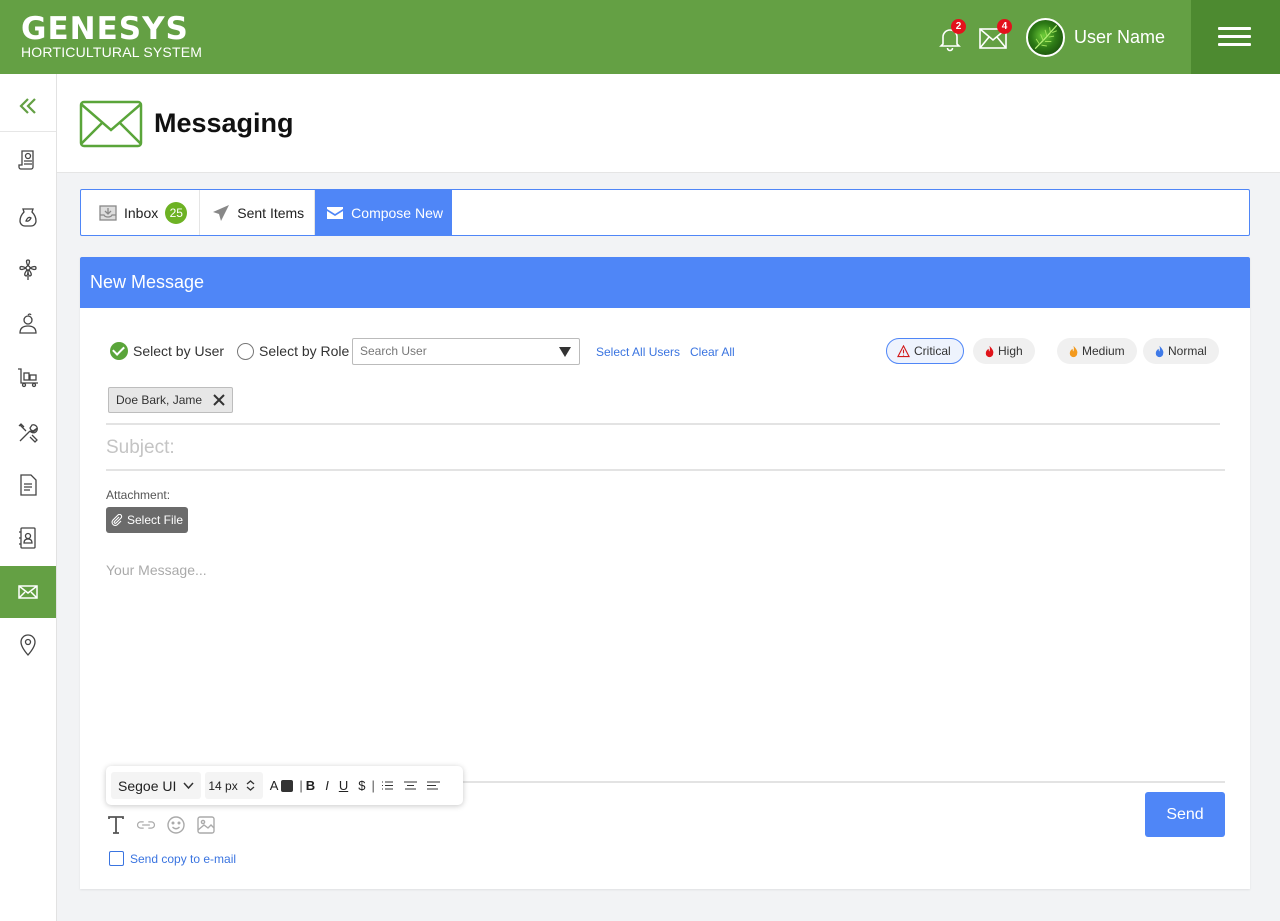 Image resolution: width=1280 pixels, height=921 pixels. I want to click on emoji-icon, so click(176, 825).